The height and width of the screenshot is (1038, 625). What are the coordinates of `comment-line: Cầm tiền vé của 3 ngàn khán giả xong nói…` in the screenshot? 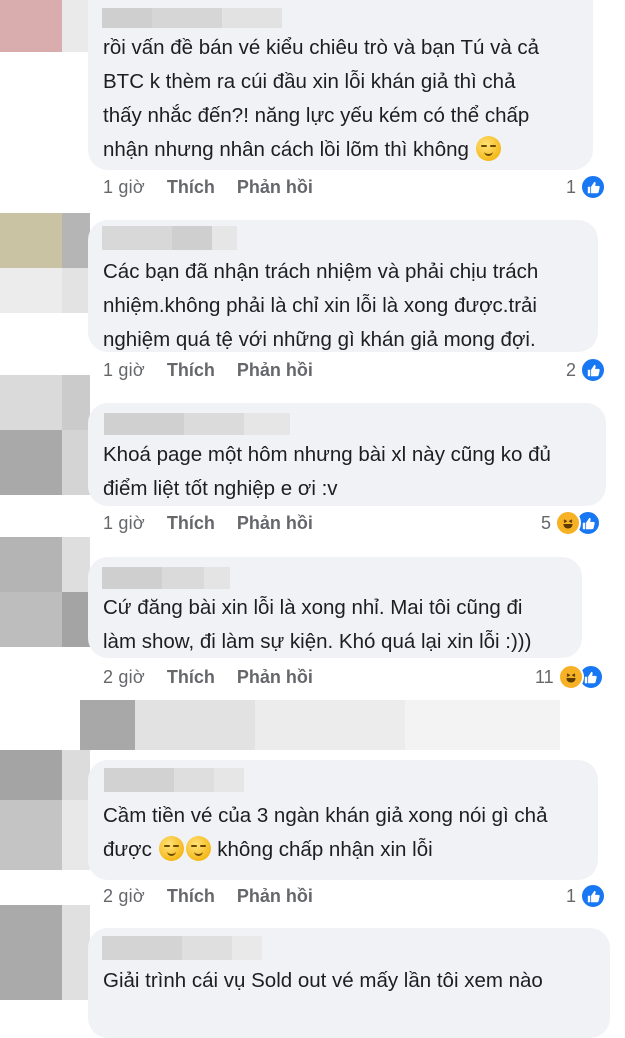 It's located at (325, 815).